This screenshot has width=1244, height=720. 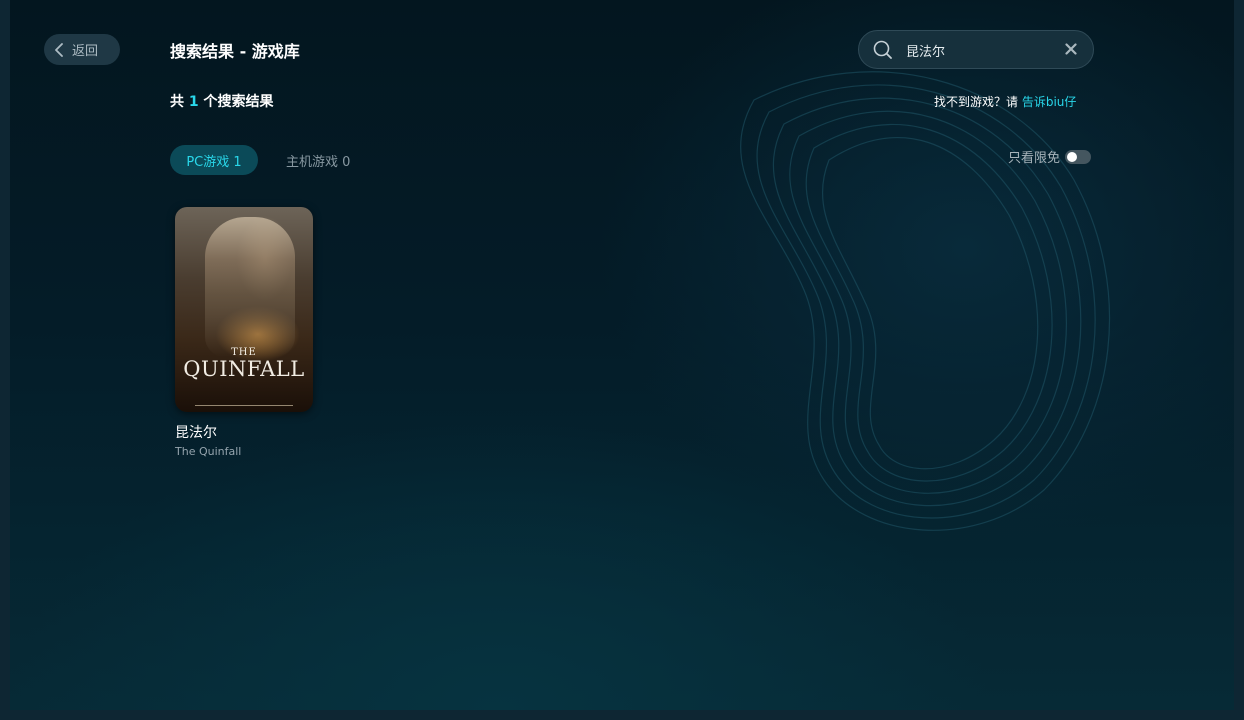 I want to click on chevron-left-icon, so click(x=59, y=49).